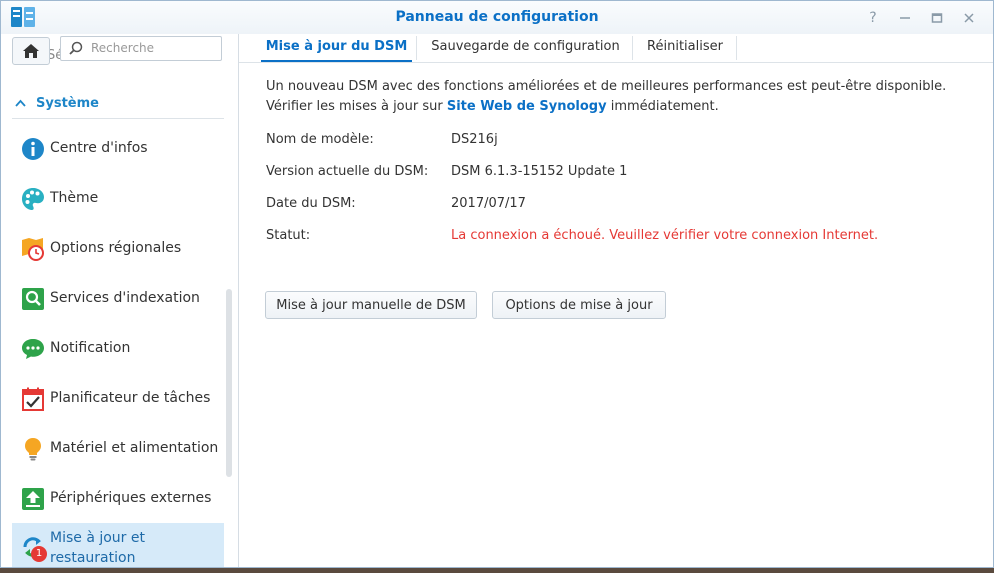 The image size is (994, 573). I want to click on sidebar-item-planificateur-taches: Planificateur de tâches, so click(118, 399).